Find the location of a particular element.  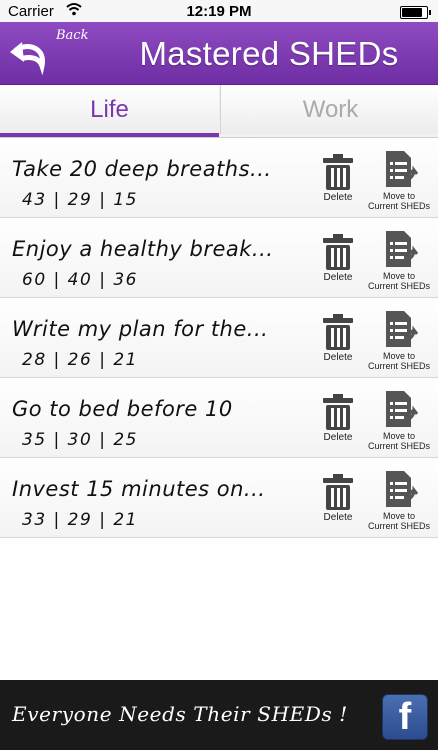

page-title: Mastered SHEDs is located at coordinates (269, 53).